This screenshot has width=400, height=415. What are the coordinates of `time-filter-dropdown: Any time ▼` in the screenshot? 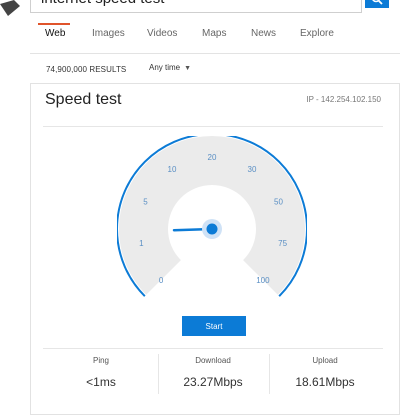 It's located at (170, 67).